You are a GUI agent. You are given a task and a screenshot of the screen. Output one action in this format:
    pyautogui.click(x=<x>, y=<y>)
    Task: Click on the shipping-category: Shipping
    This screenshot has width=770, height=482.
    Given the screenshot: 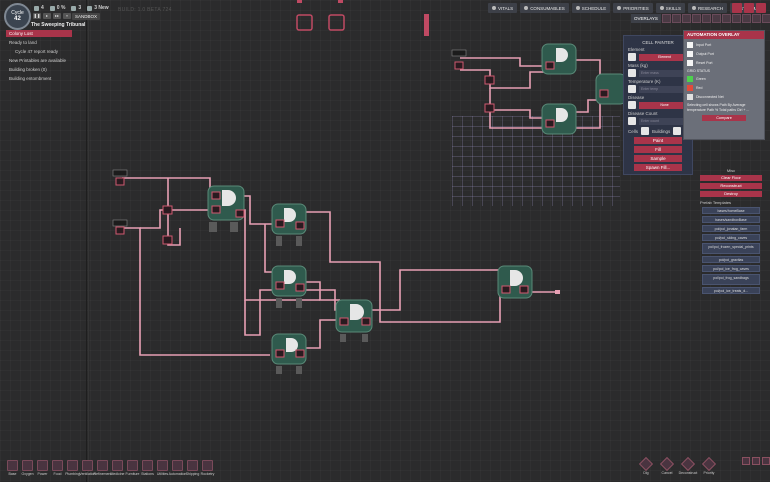 What is the action you would take?
    pyautogui.click(x=192, y=468)
    